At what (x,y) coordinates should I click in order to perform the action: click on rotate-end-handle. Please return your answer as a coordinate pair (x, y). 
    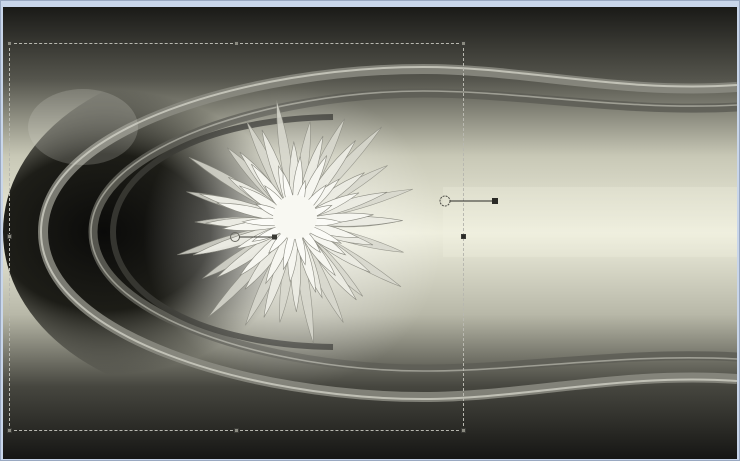
    Looking at the image, I should click on (495, 201).